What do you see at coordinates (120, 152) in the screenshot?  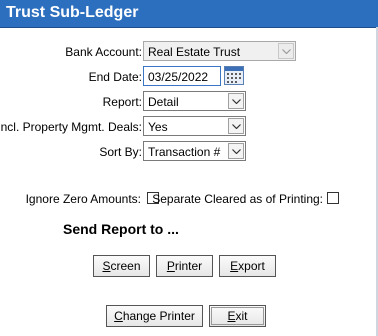 I see `sort-by-label: Sort By:` at bounding box center [120, 152].